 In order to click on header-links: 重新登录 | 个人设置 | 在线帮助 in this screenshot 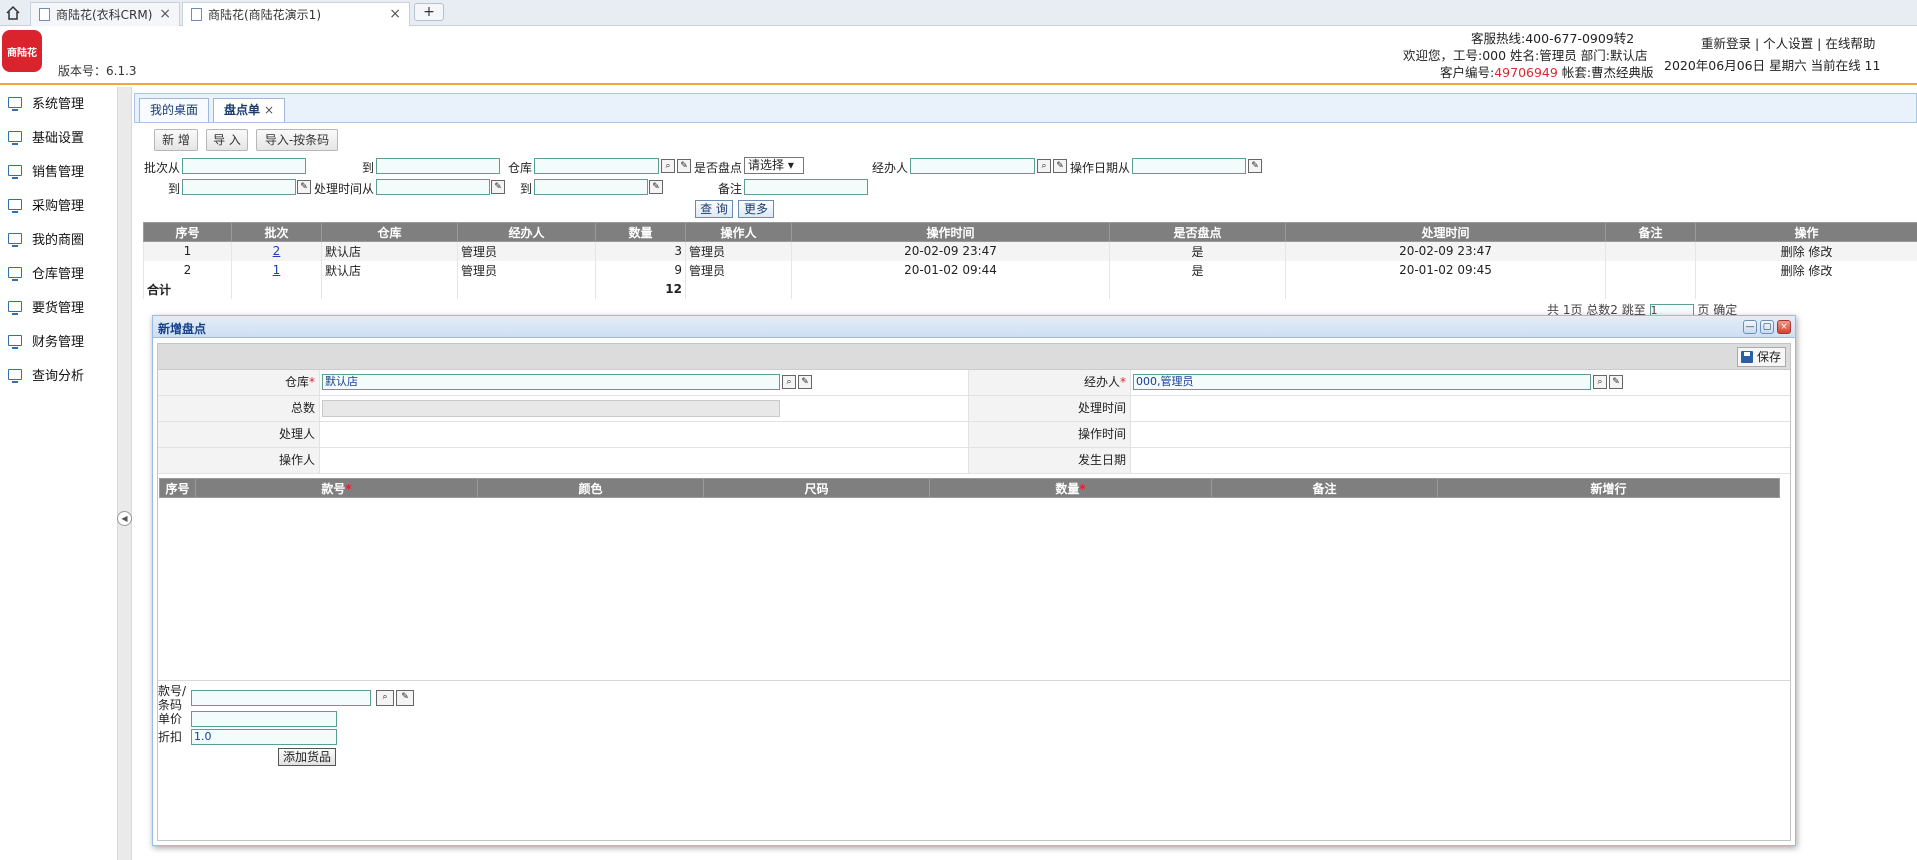, I will do `click(1788, 42)`.